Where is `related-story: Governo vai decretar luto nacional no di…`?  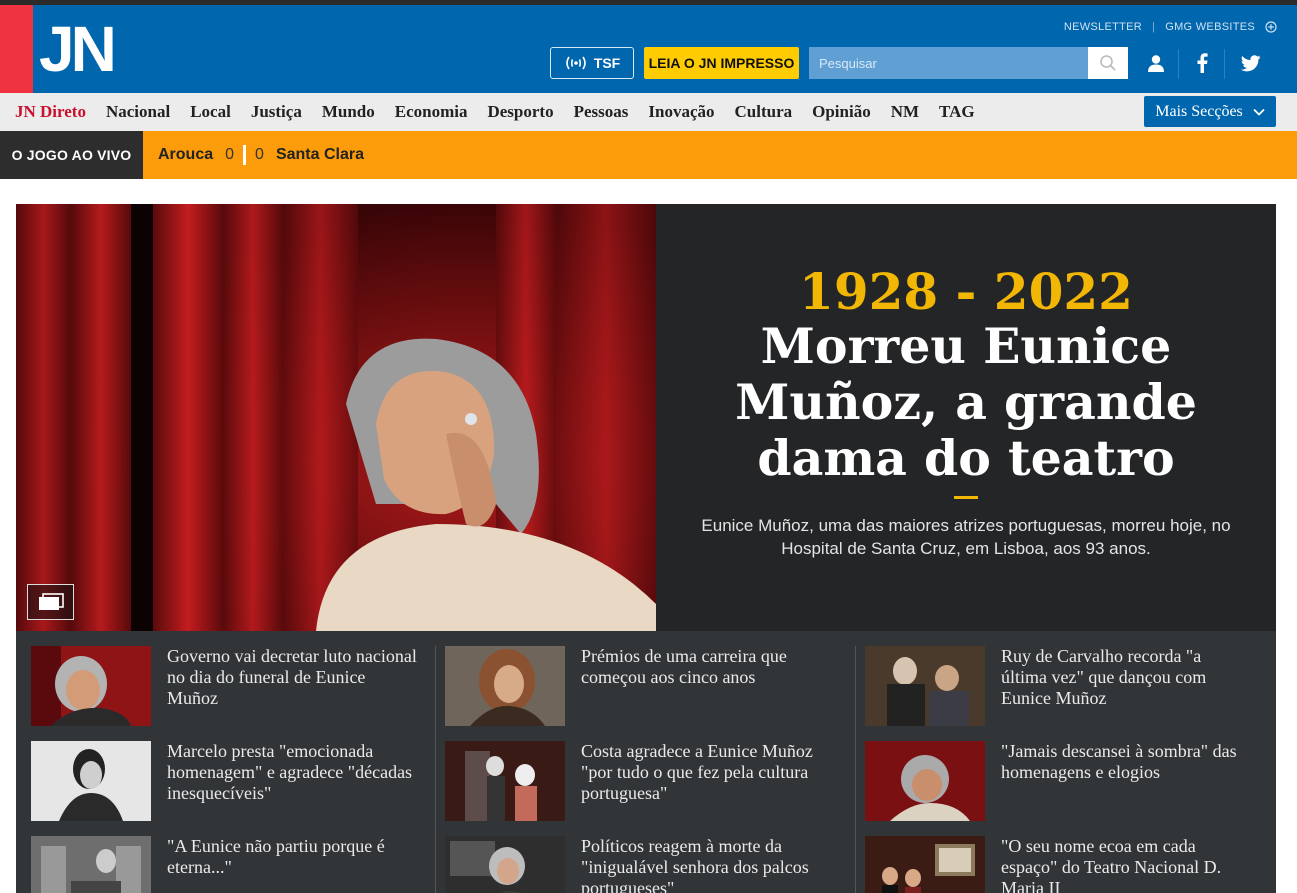
related-story: Governo vai decretar luto nacional no di… is located at coordinates (231, 687).